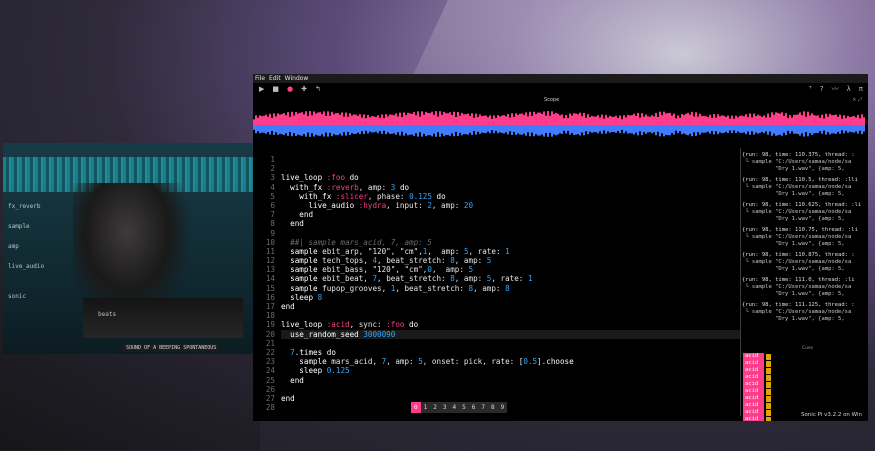 The width and height of the screenshot is (875, 451). I want to click on buffer-tab-8: 8, so click(493, 407).